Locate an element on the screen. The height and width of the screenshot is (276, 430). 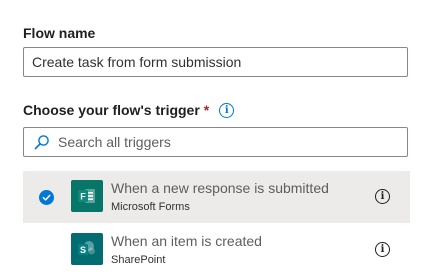
trigger-item-app: SharePoint is located at coordinates (138, 260).